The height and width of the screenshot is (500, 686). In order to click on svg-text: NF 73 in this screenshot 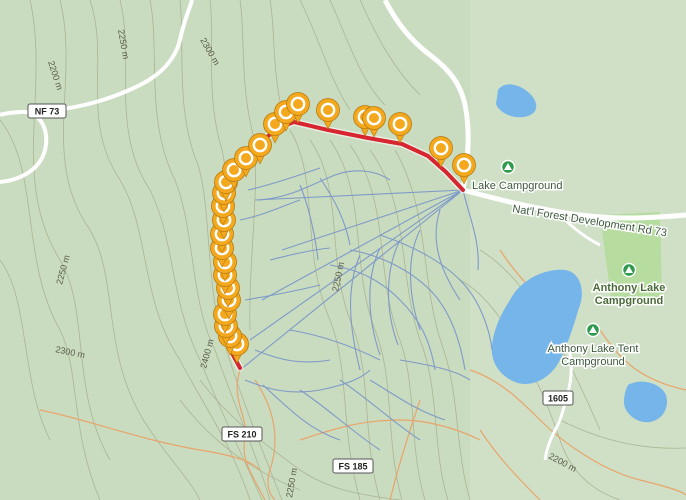, I will do `click(47, 112)`.